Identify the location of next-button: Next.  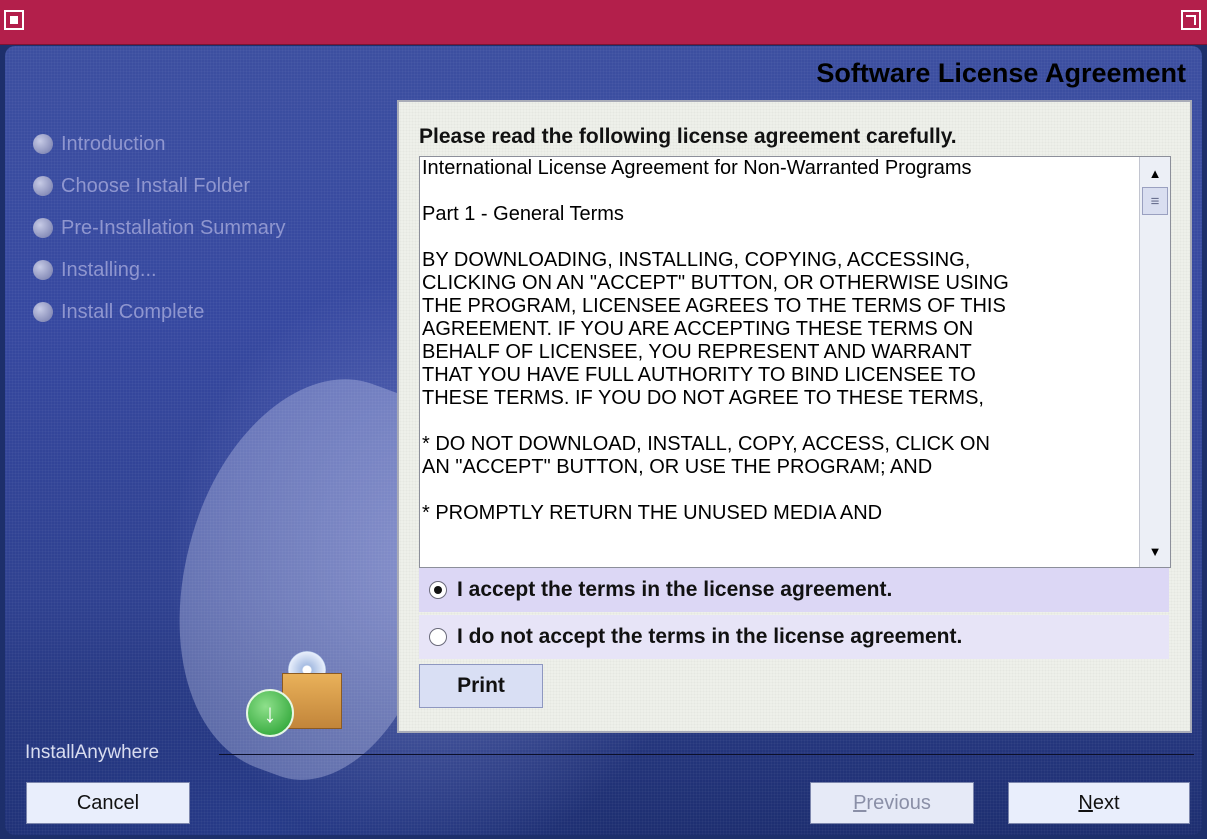
(1099, 803).